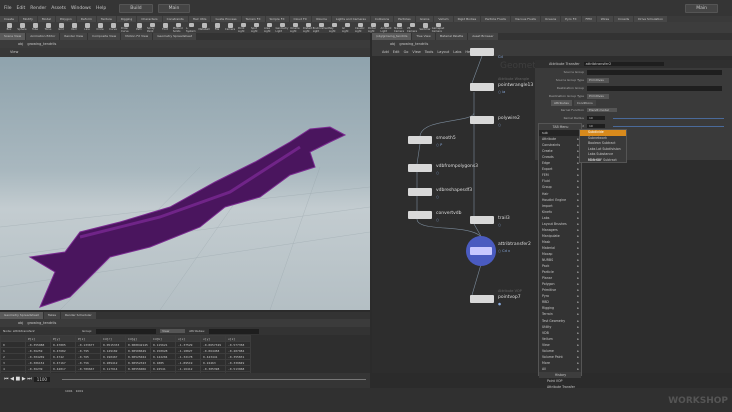 Image resolution: width=732 pixels, height=412 pixels. What do you see at coordinates (22, 27) in the screenshot?
I see `shelf-tool: Sphere` at bounding box center [22, 27].